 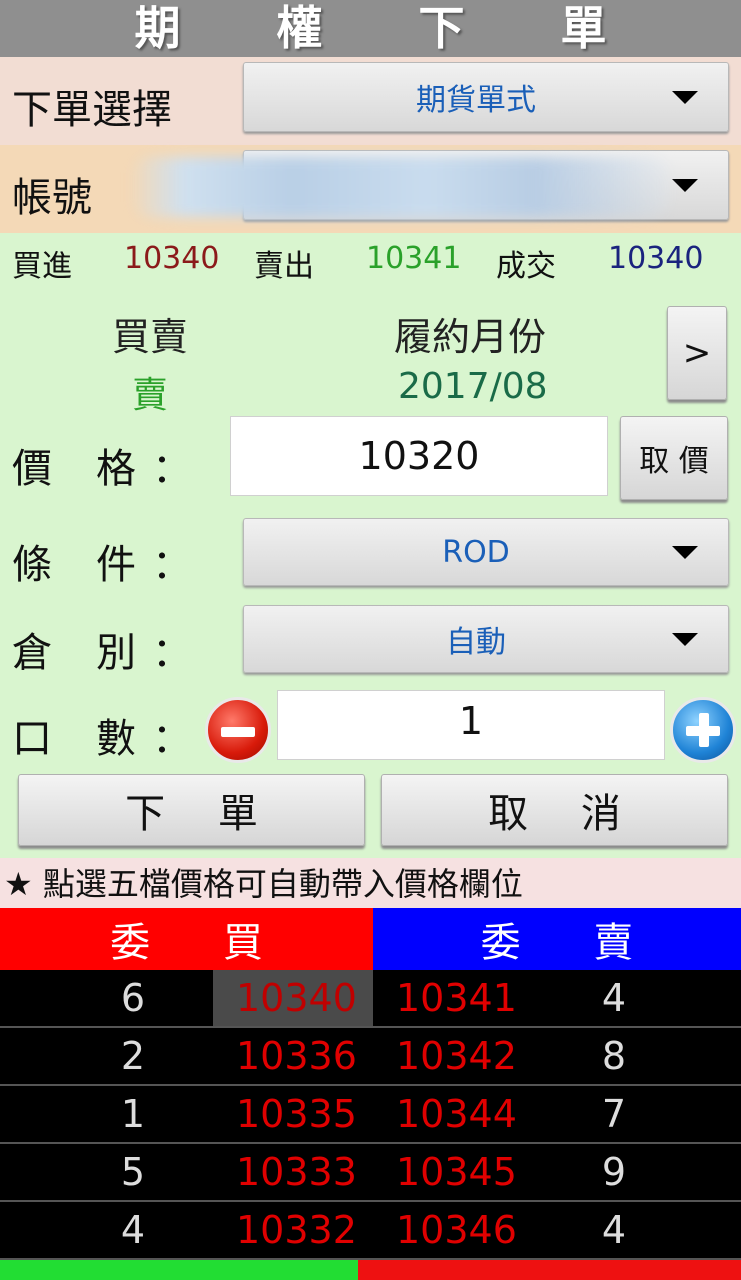 I want to click on order-type-select: 期貨單式, so click(x=486, y=97).